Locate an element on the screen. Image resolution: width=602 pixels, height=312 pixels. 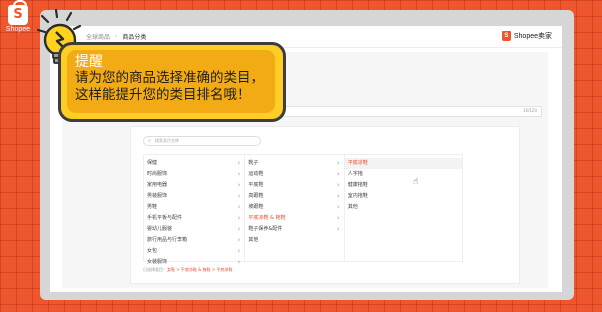
breadcrumb-current: 商品分类 is located at coordinates (134, 37).